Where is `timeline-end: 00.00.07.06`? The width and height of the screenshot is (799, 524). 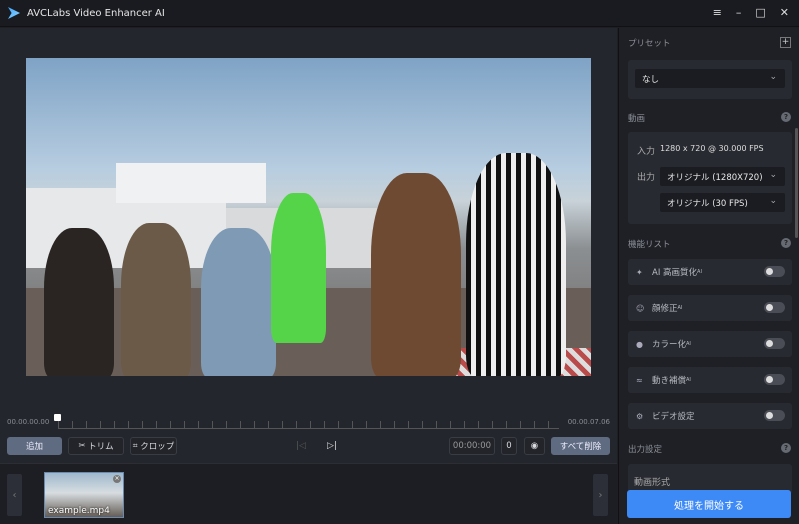
timeline-end: 00.00.07.06 is located at coordinates (588, 422).